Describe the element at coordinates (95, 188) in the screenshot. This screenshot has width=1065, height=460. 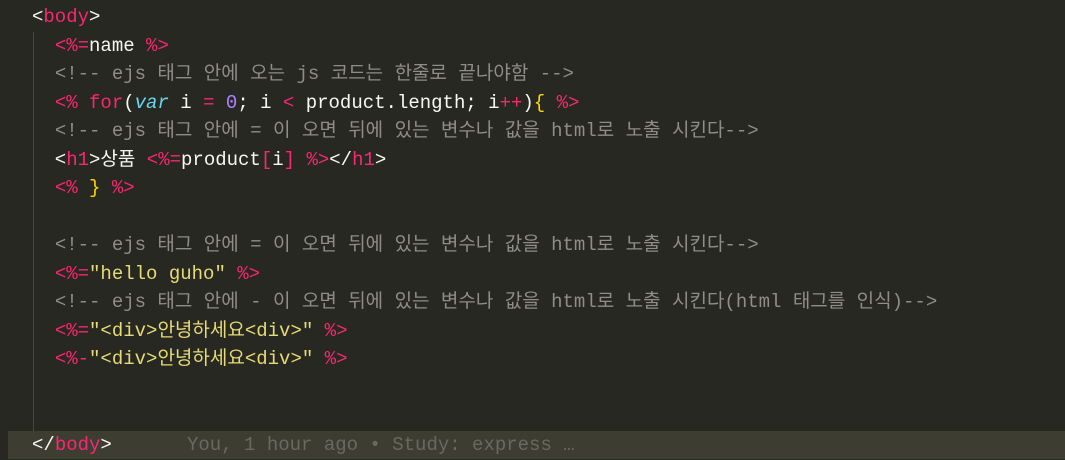
I see `code-token-brace: }` at that location.